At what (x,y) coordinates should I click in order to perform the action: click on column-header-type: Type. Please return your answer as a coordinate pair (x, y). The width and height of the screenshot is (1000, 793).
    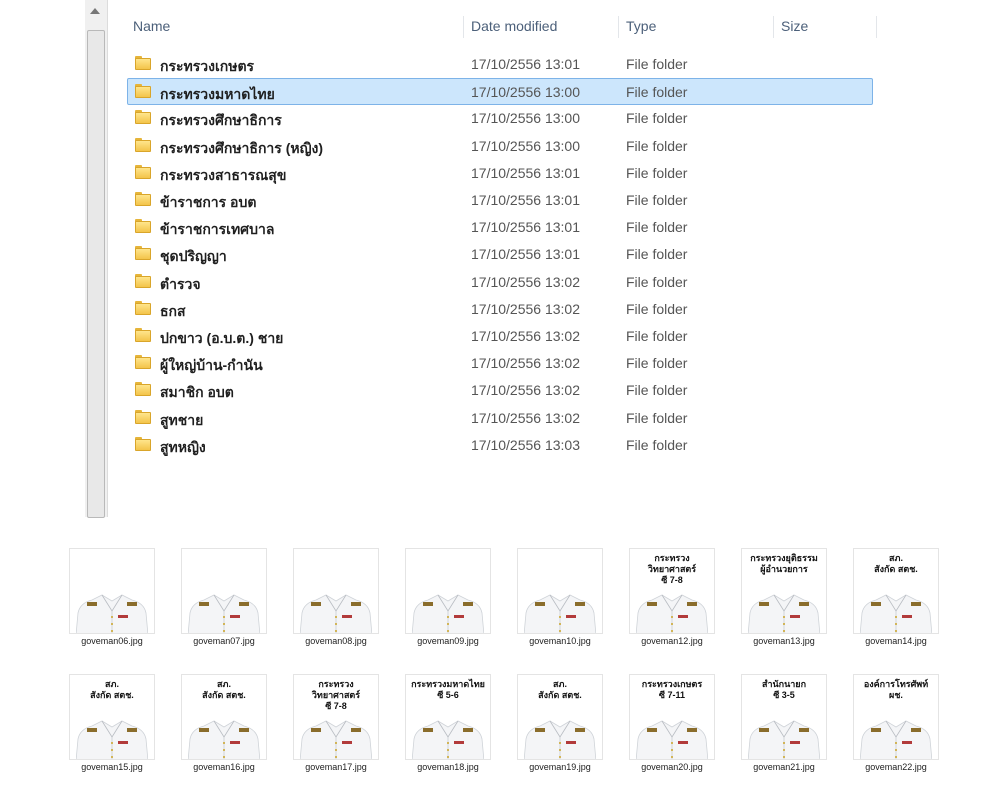
    Looking at the image, I should click on (641, 26).